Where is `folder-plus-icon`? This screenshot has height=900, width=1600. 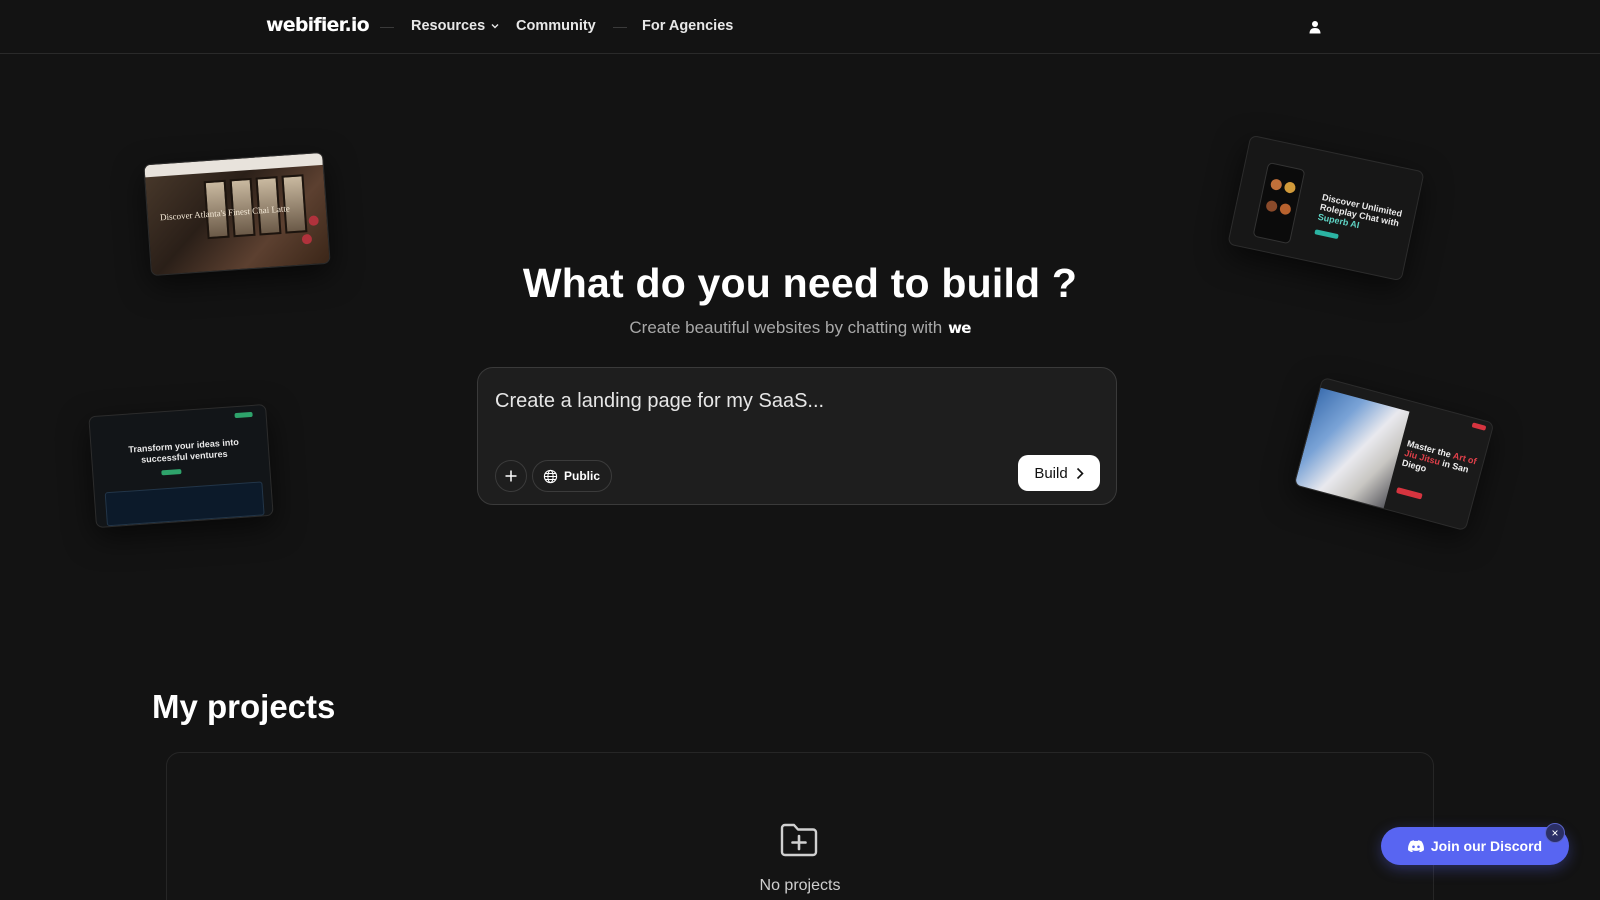
folder-plus-icon is located at coordinates (799, 840).